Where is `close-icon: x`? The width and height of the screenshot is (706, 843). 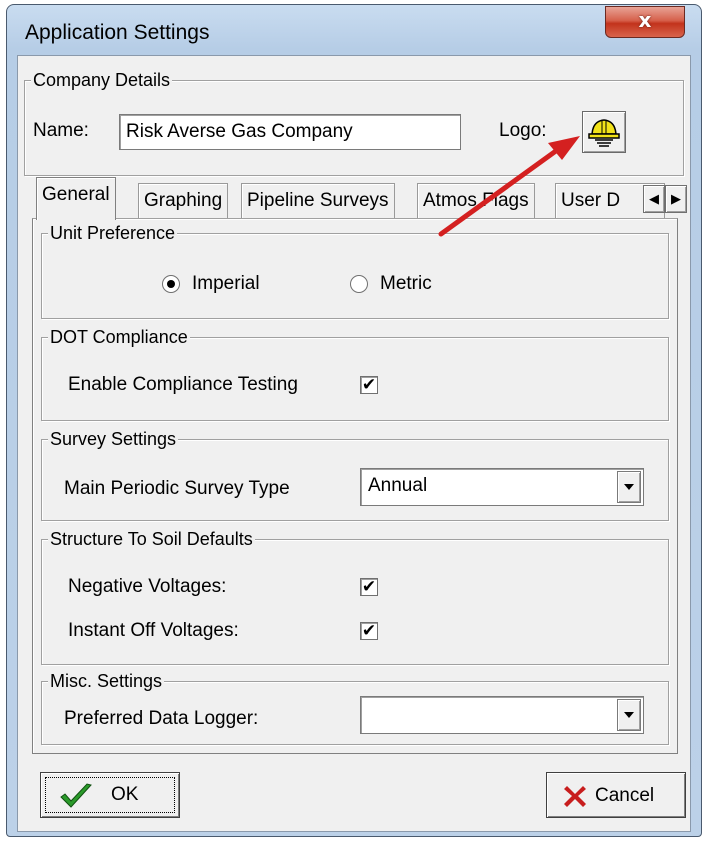
close-icon: x is located at coordinates (645, 20).